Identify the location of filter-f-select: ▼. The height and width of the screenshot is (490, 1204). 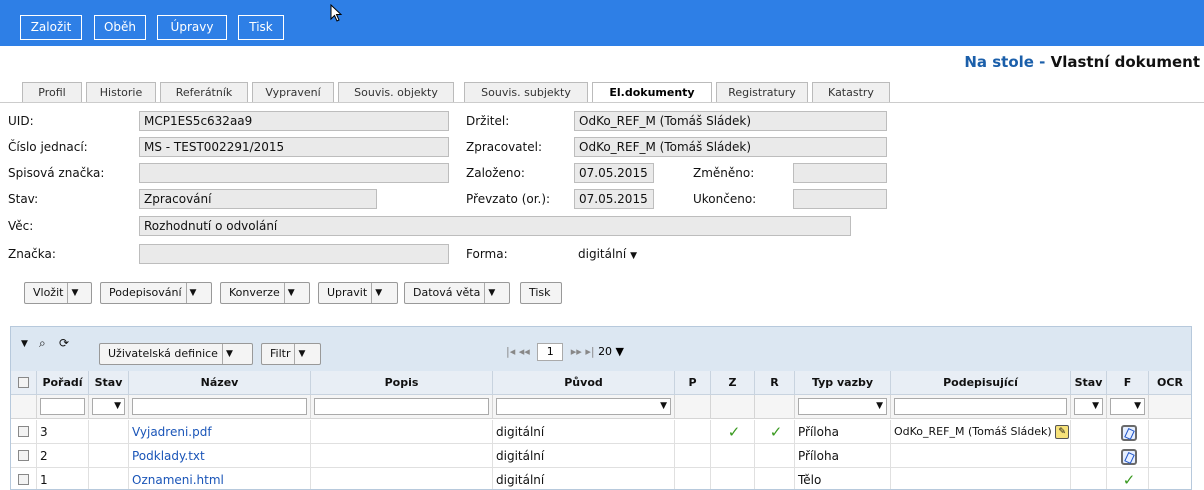
(1127, 406).